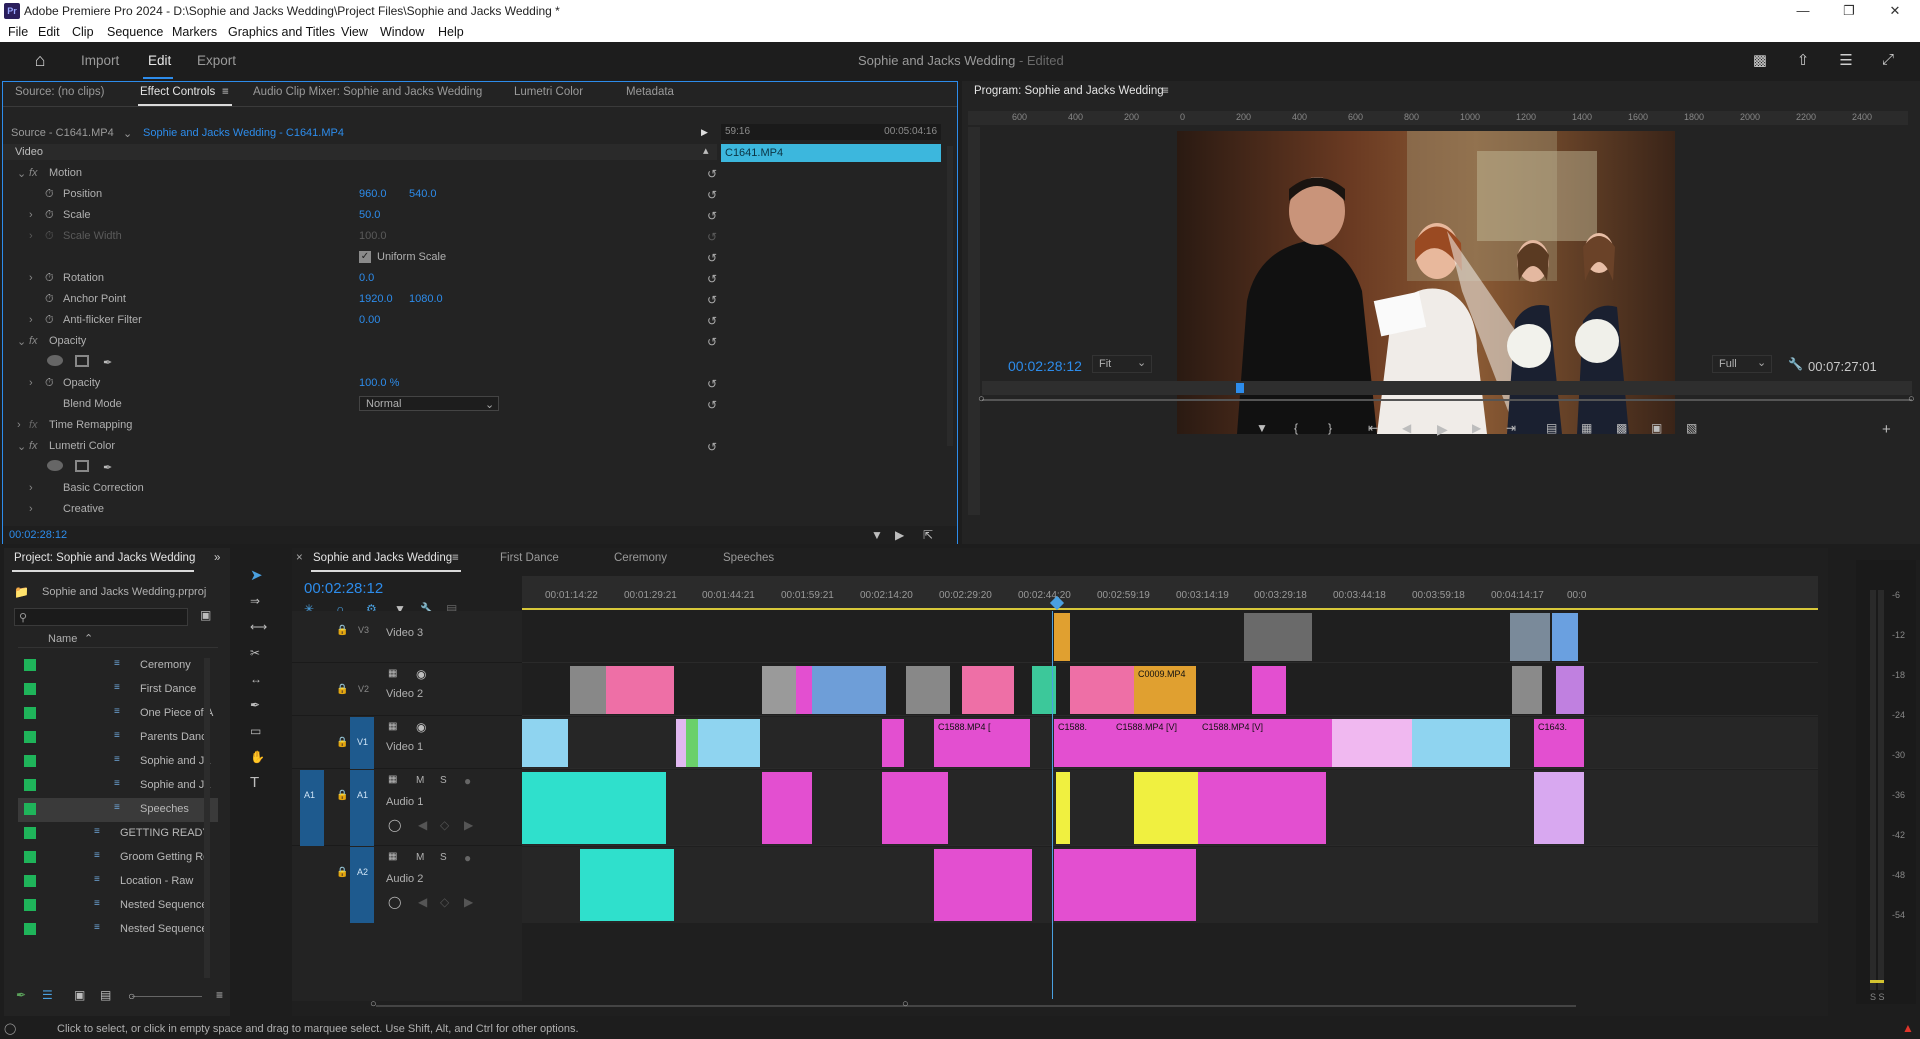 This screenshot has height=1039, width=1920. Describe the element at coordinates (343, 588) in the screenshot. I see `timeline-timecode: 00:02:28:12` at that location.